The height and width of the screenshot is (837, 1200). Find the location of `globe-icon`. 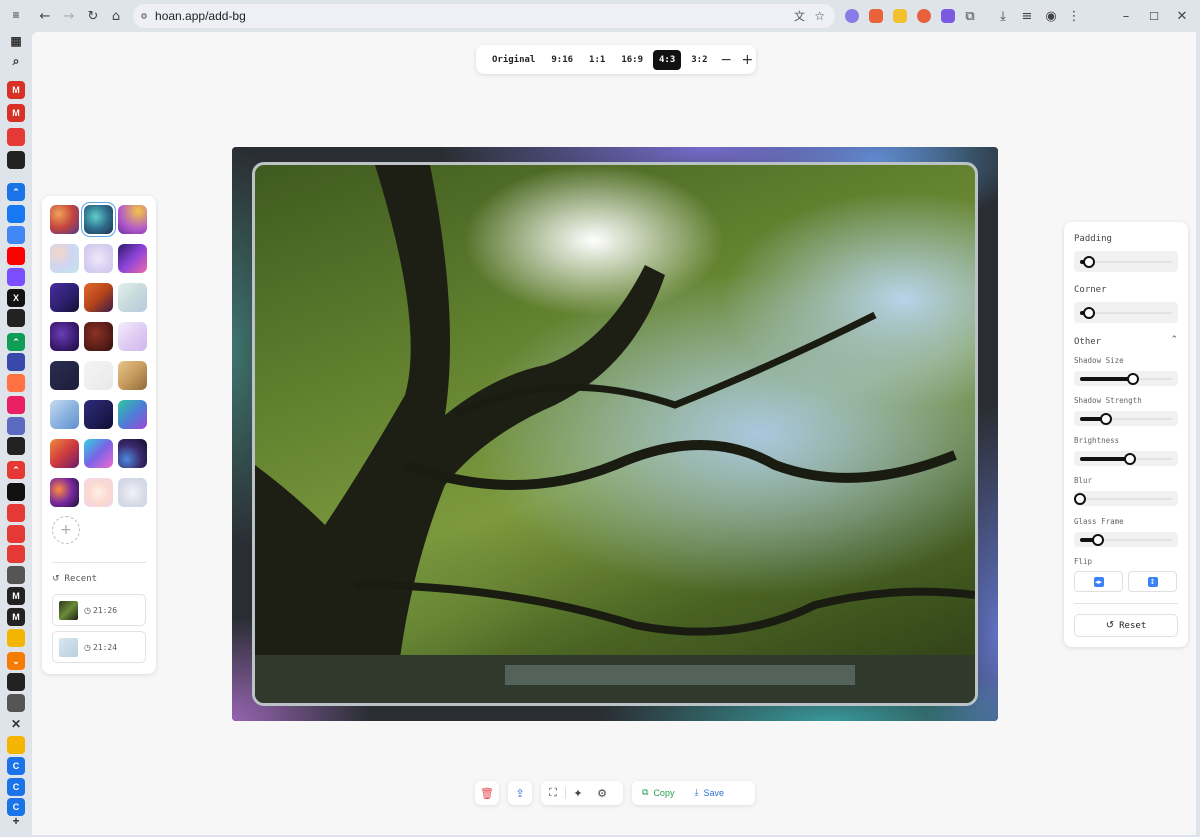

globe-icon is located at coordinates (16, 575).